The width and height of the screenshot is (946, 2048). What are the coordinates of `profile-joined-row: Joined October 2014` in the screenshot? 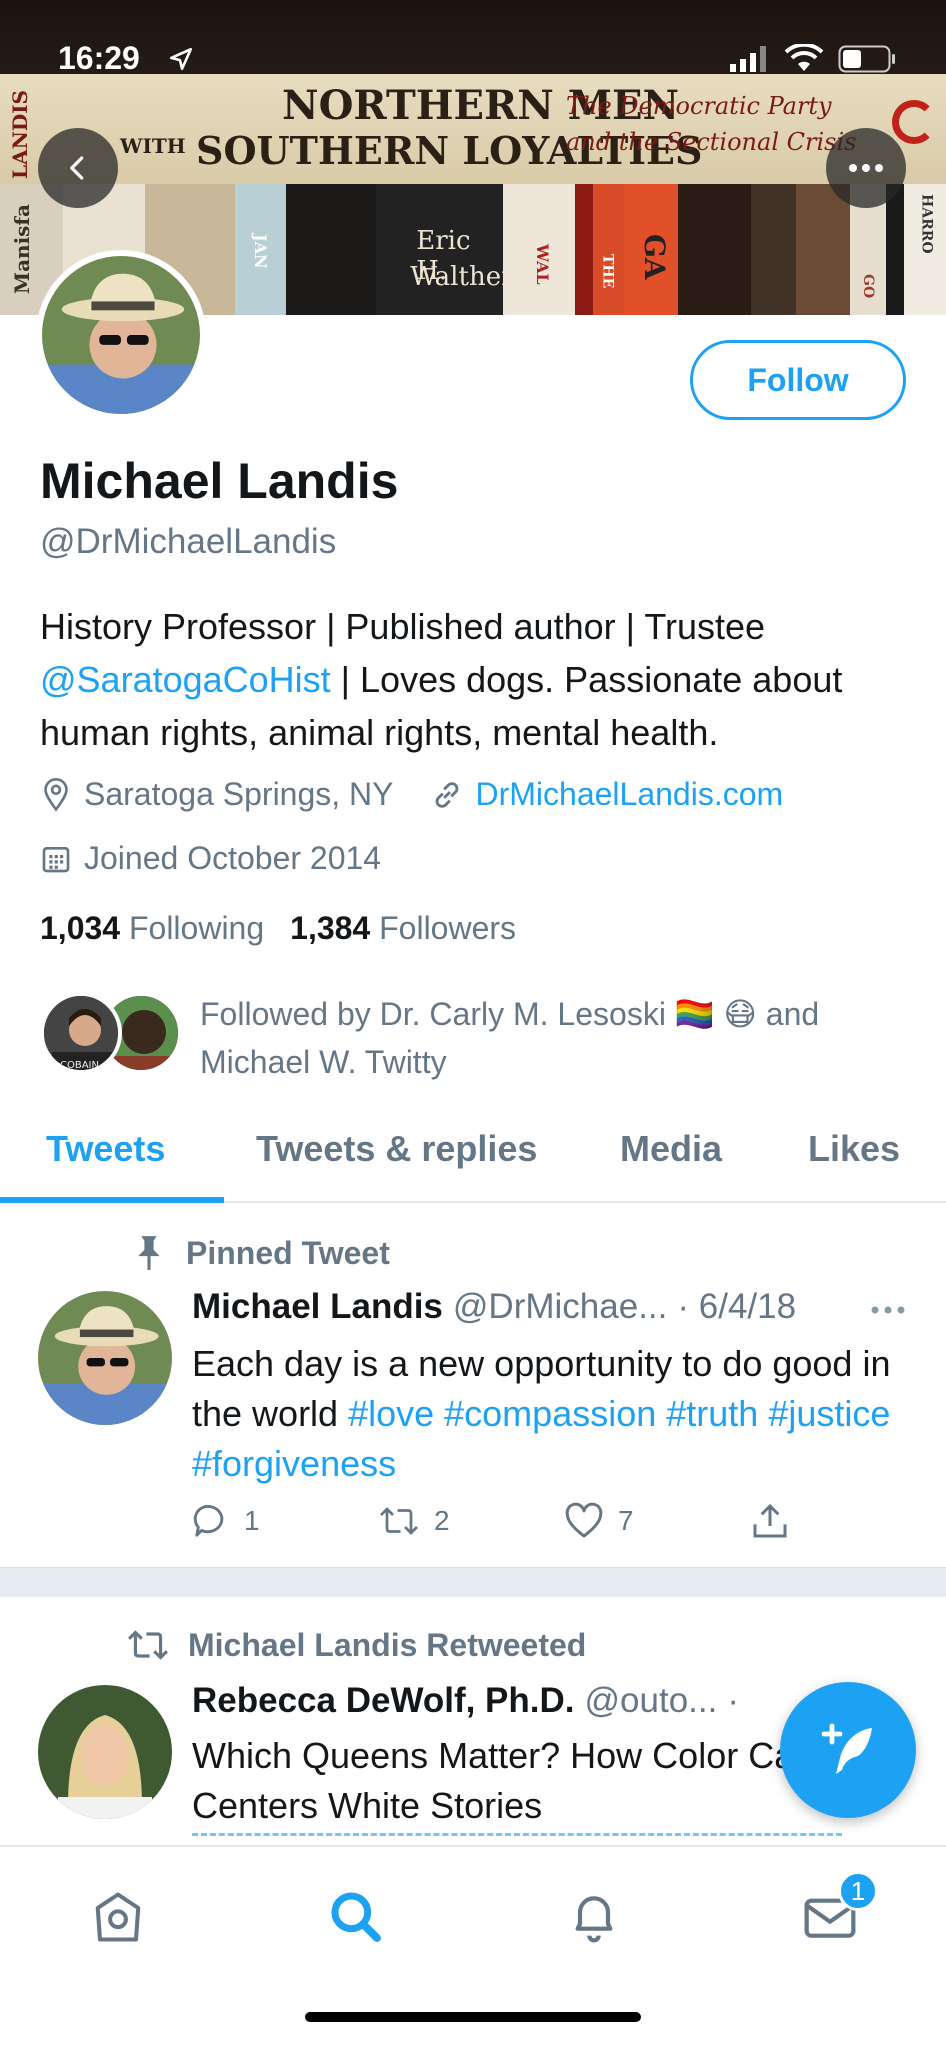 It's located at (210, 858).